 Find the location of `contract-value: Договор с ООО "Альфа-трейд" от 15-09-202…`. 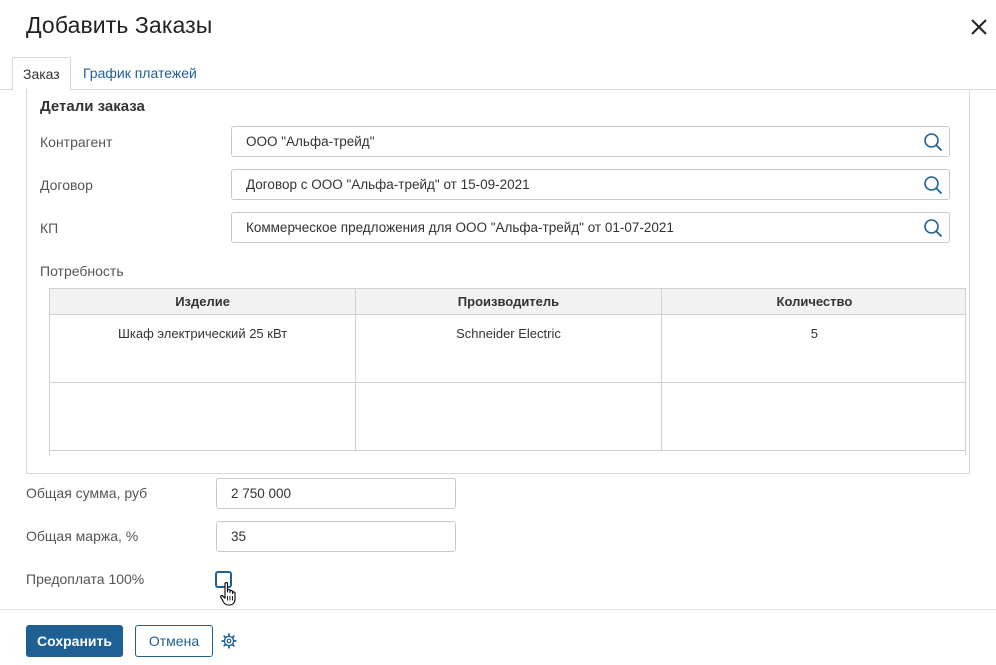

contract-value: Договор с ООО "Альфа-трейд" от 15-09-202… is located at coordinates (388, 184).